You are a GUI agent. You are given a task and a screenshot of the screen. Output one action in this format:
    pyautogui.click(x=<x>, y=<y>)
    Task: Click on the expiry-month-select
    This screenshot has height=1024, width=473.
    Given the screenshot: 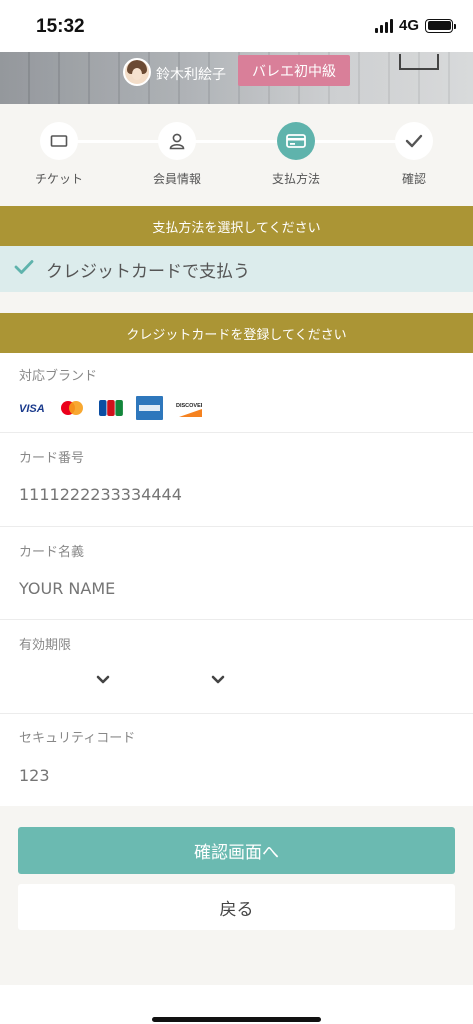 What is the action you would take?
    pyautogui.click(x=103, y=679)
    